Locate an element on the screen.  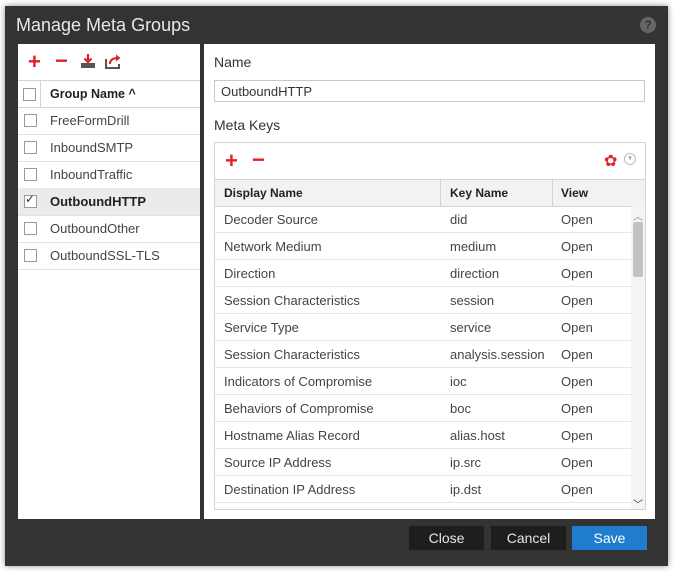
group-name-column-header: Group Name ^ is located at coordinates (93, 94).